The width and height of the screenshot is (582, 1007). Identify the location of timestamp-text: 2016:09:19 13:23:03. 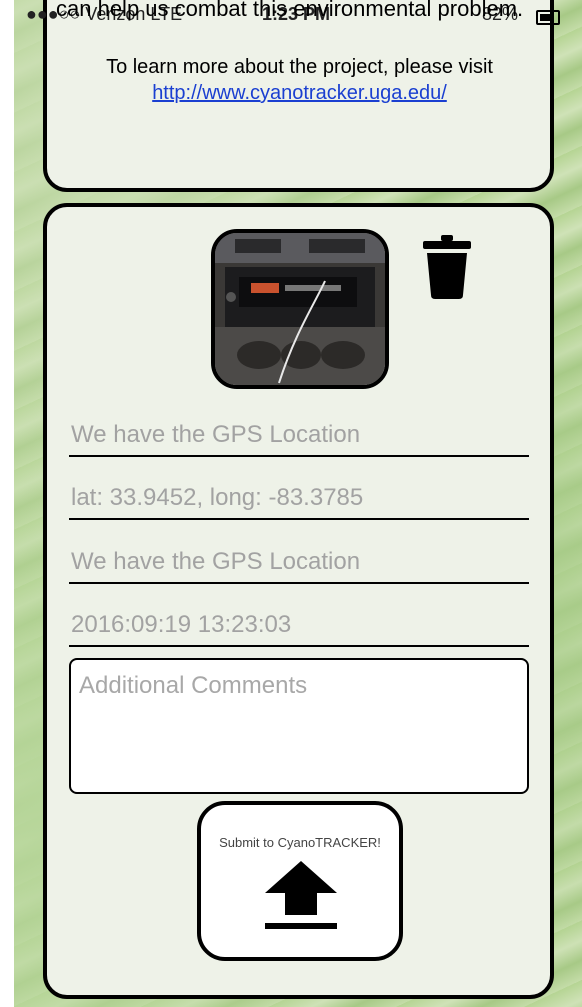
(181, 624).